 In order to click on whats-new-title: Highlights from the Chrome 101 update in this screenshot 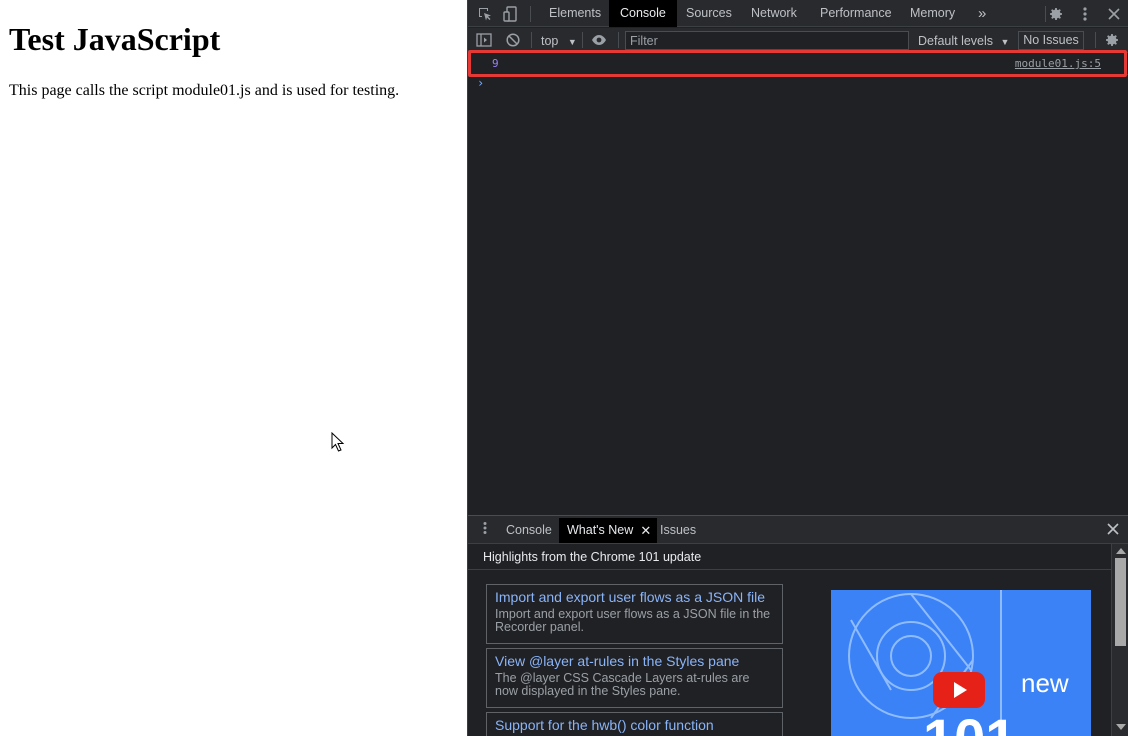, I will do `click(592, 557)`.